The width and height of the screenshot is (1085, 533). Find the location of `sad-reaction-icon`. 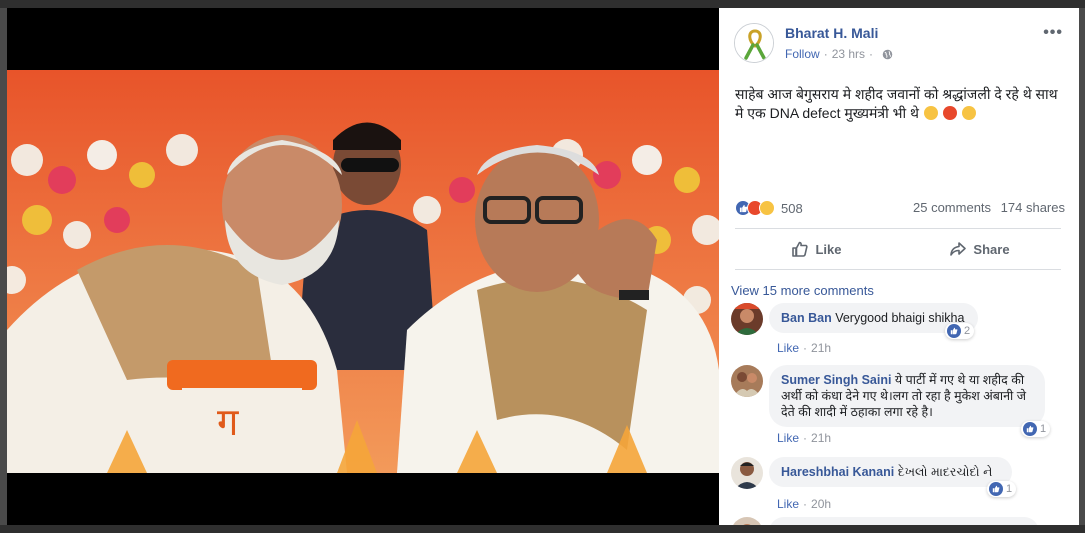

sad-reaction-icon is located at coordinates (767, 208).